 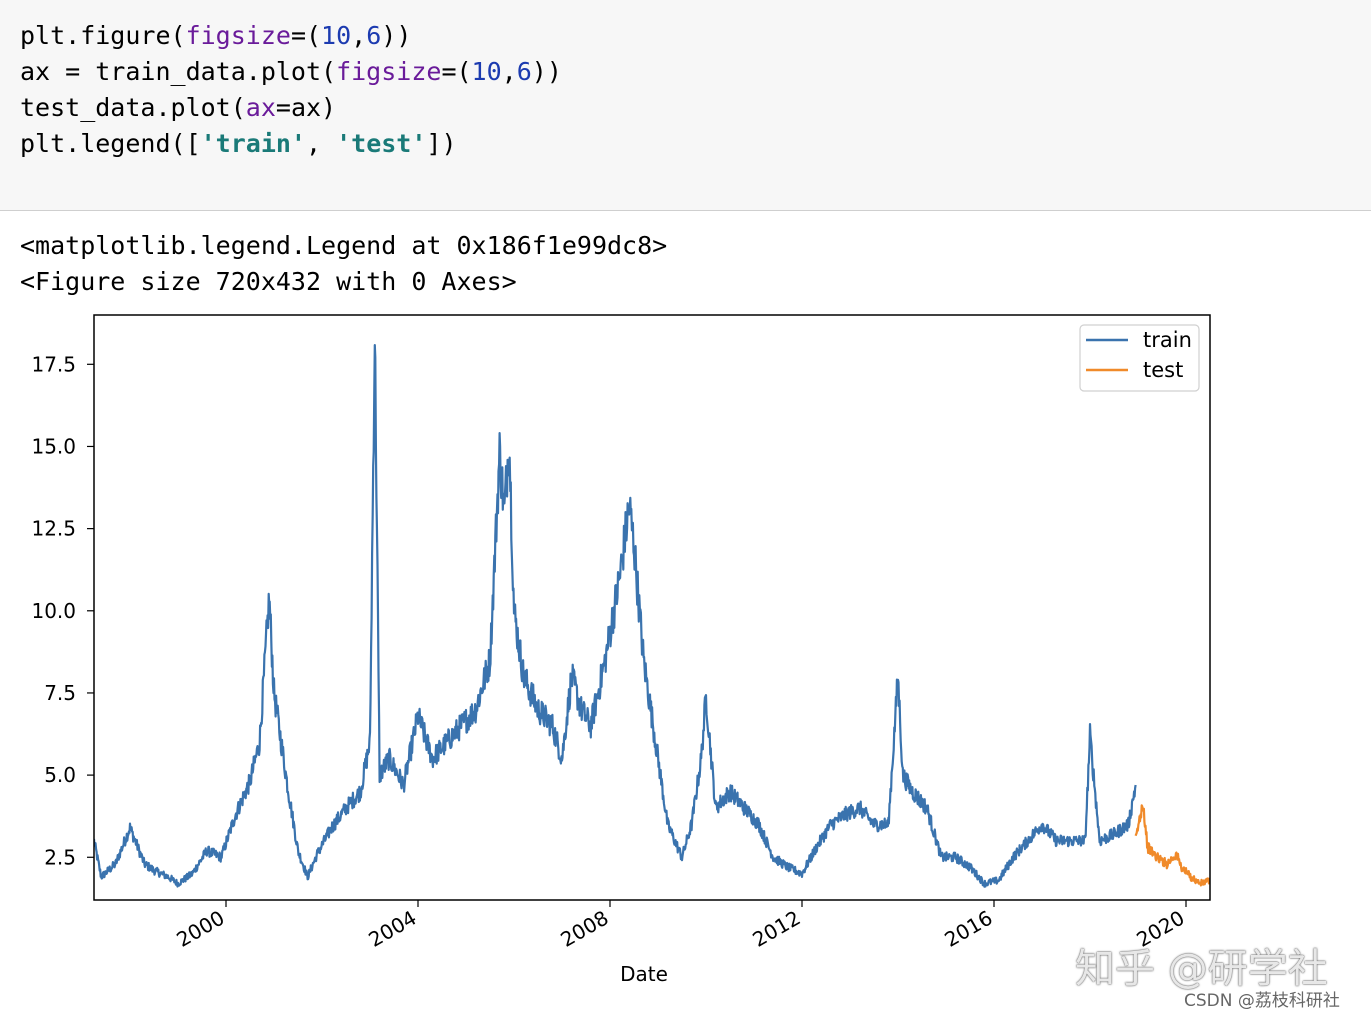 I want to click on output-figure-repr: <Figure size 720x432 with 0 Axes>, so click(x=268, y=282).